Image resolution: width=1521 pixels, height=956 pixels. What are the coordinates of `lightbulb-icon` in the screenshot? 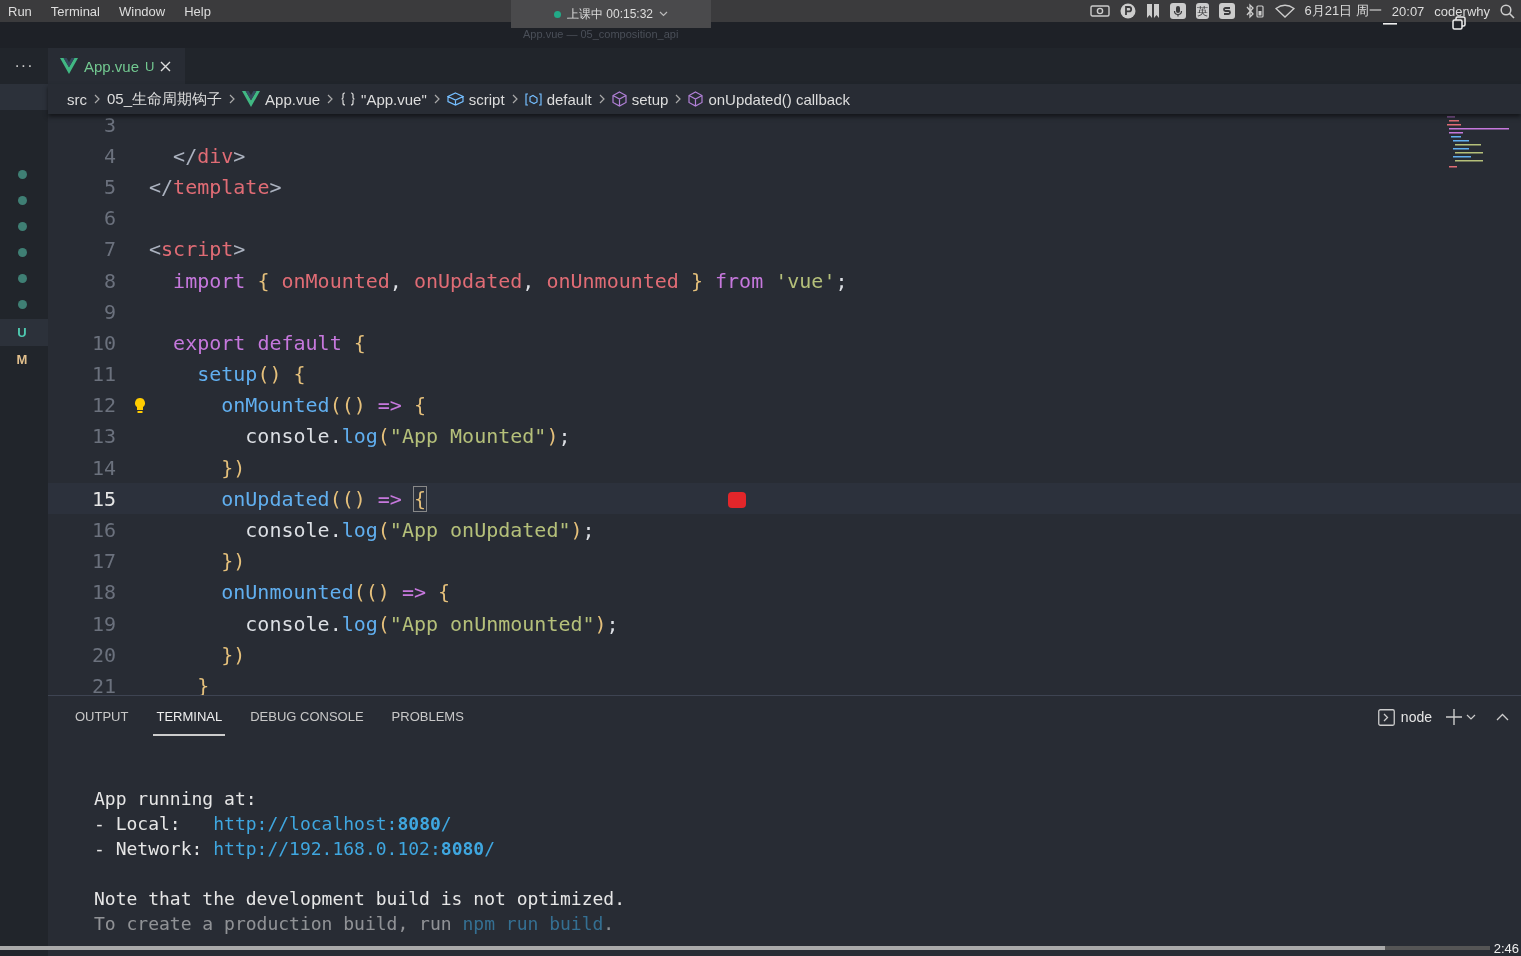 It's located at (140, 405).